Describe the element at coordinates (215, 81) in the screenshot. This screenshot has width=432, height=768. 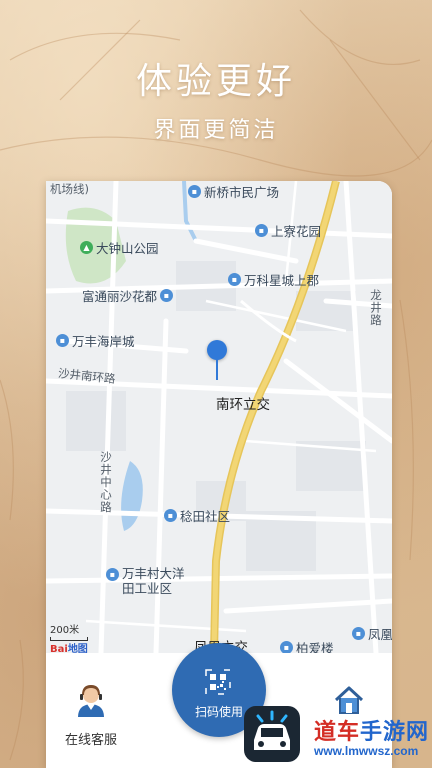
I see `page-title: 体验更好` at that location.